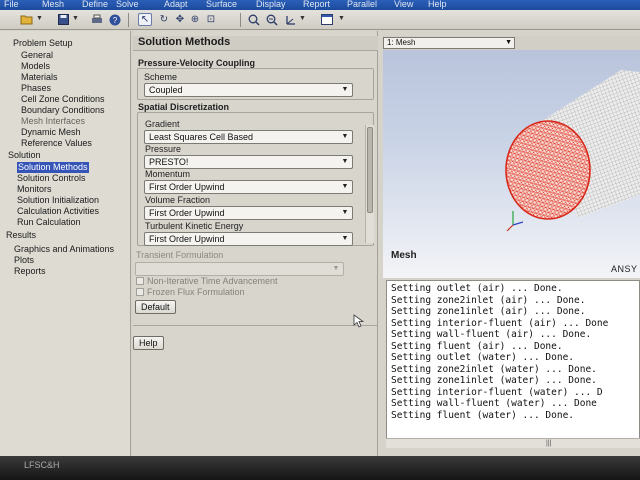  What do you see at coordinates (35, 66) in the screenshot?
I see `tree-item-models: Models` at bounding box center [35, 66].